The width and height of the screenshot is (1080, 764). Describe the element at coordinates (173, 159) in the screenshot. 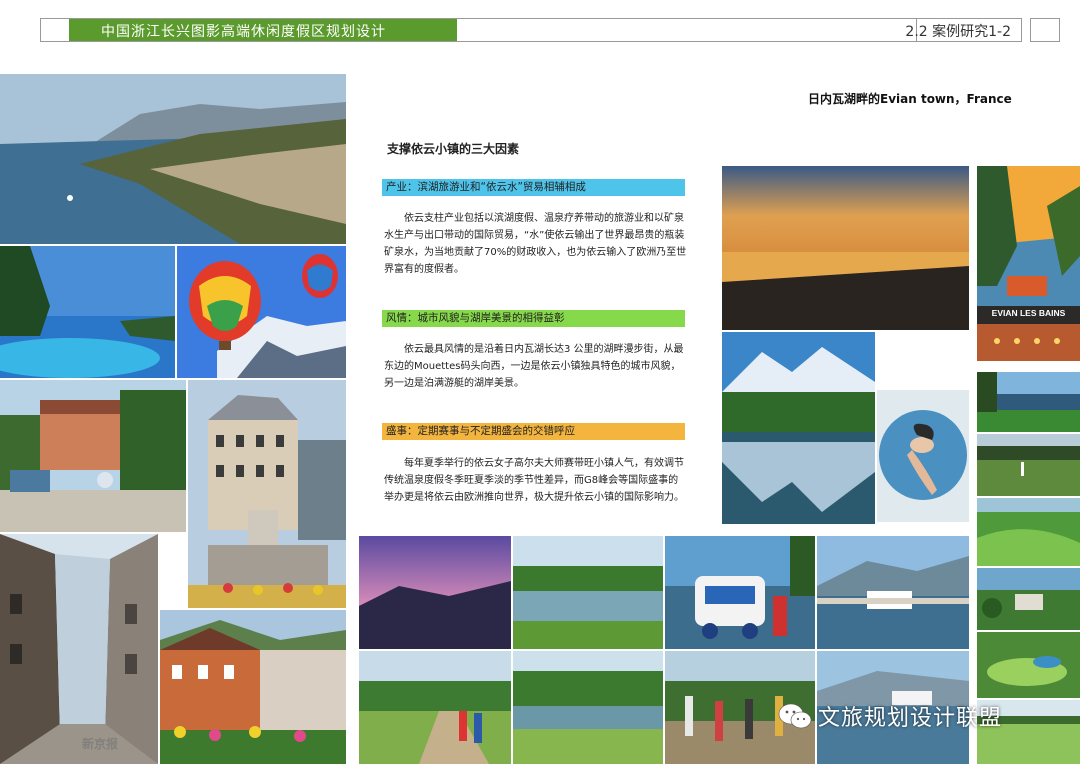

I see `photo-lakeside-town-aerial` at that location.